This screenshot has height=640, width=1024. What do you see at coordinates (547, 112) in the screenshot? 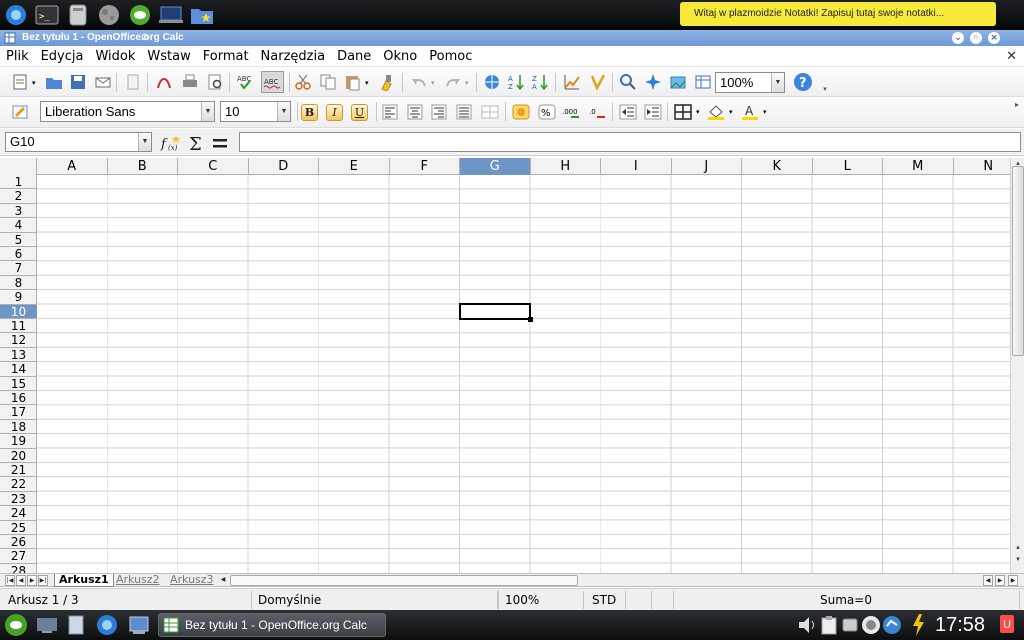
I see `percent-format-icon: %` at bounding box center [547, 112].